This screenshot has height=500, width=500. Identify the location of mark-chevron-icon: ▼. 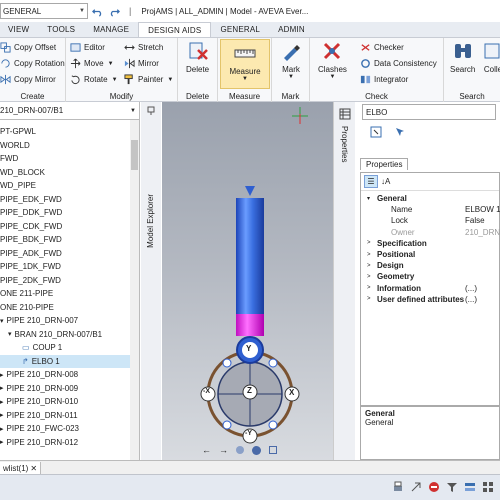
(291, 77).